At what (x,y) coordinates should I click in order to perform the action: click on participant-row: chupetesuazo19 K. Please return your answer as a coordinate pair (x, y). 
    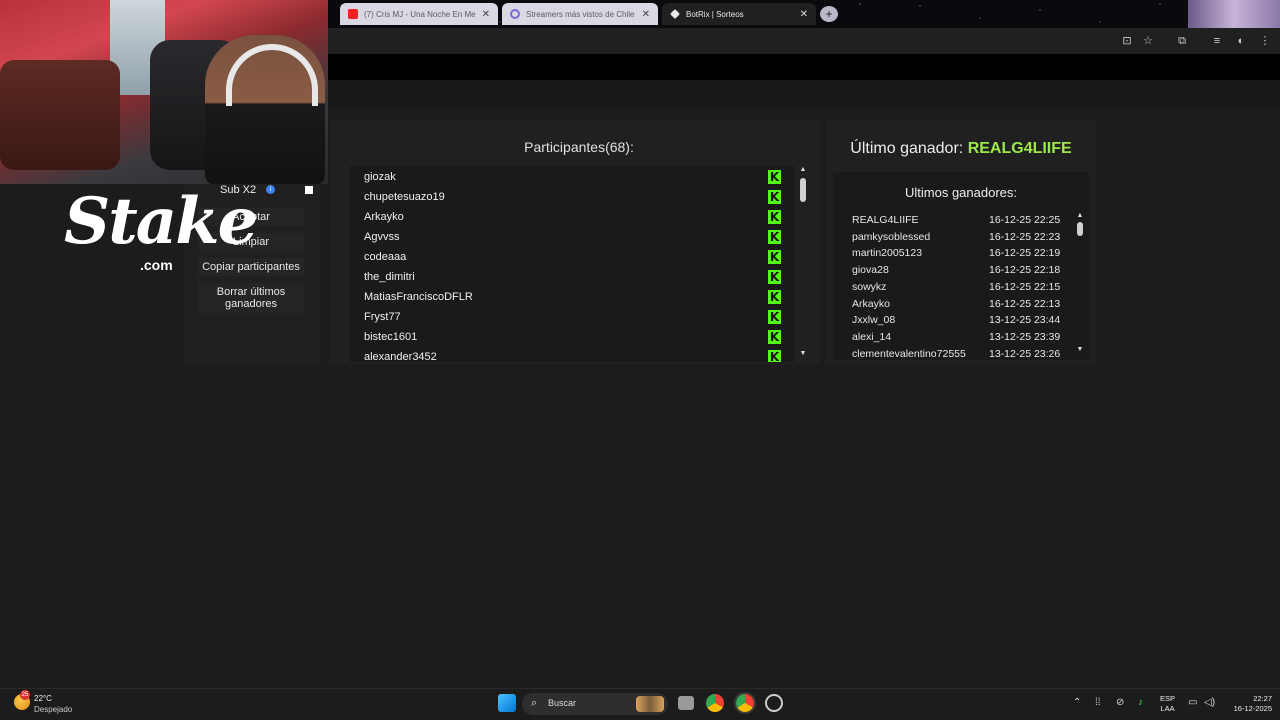
    Looking at the image, I should click on (574, 197).